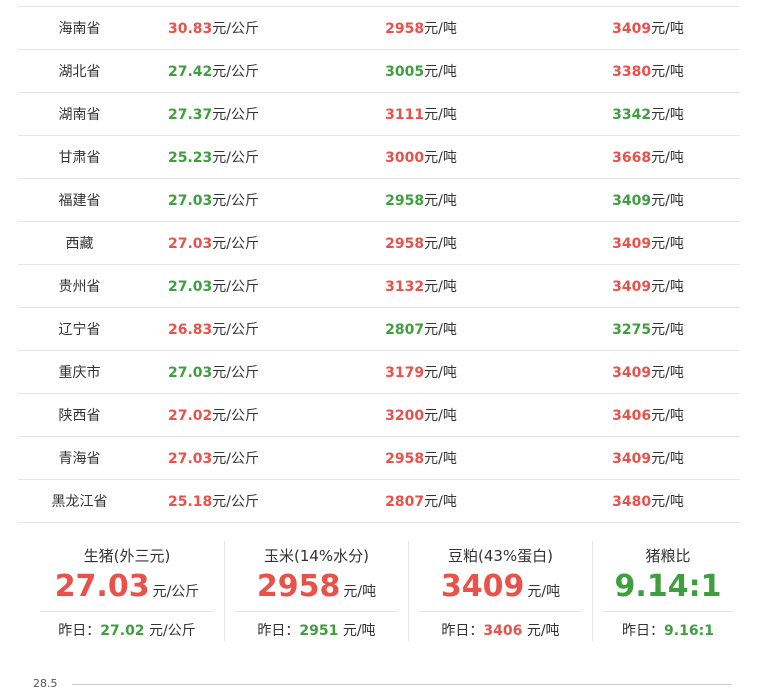 The height and width of the screenshot is (696, 777). Describe the element at coordinates (79, 158) in the screenshot. I see `province-cell: 甘肃省` at that location.